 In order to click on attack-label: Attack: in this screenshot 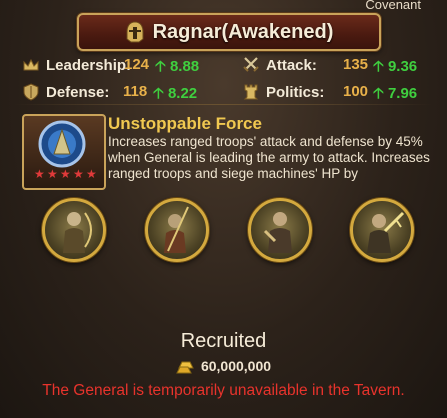, I will do `click(291, 65)`.